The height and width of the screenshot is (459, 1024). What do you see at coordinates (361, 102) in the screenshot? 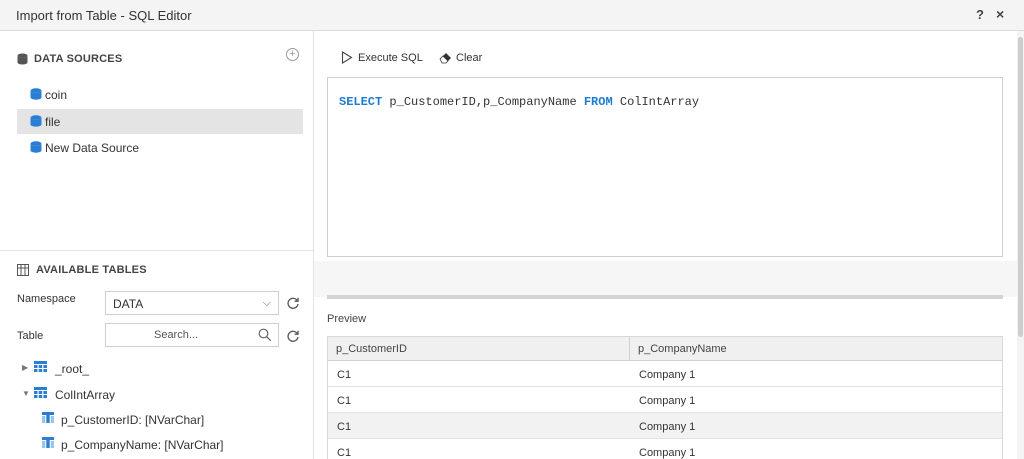
I see `sql-keyword-select: SELECT` at bounding box center [361, 102].